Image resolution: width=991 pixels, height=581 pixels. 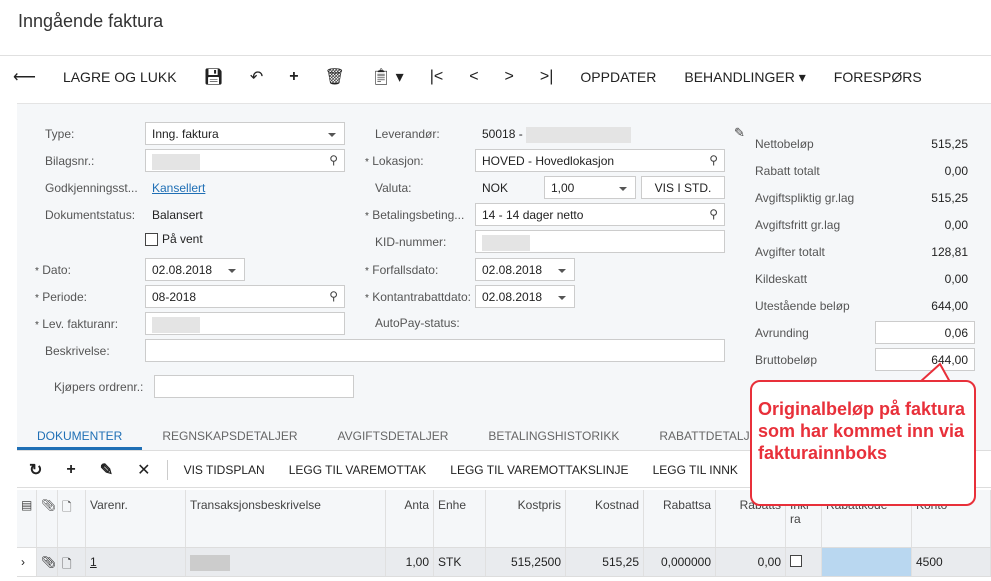 What do you see at coordinates (64, 297) in the screenshot?
I see `period-label-text: Periode:` at bounding box center [64, 297].